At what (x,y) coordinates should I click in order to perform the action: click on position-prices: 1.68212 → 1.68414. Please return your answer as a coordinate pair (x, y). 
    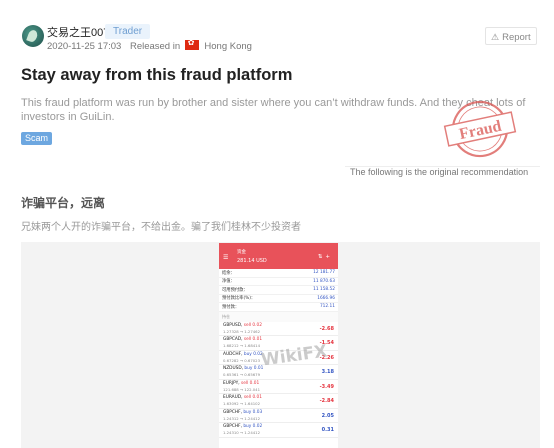
    Looking at the image, I should click on (241, 345).